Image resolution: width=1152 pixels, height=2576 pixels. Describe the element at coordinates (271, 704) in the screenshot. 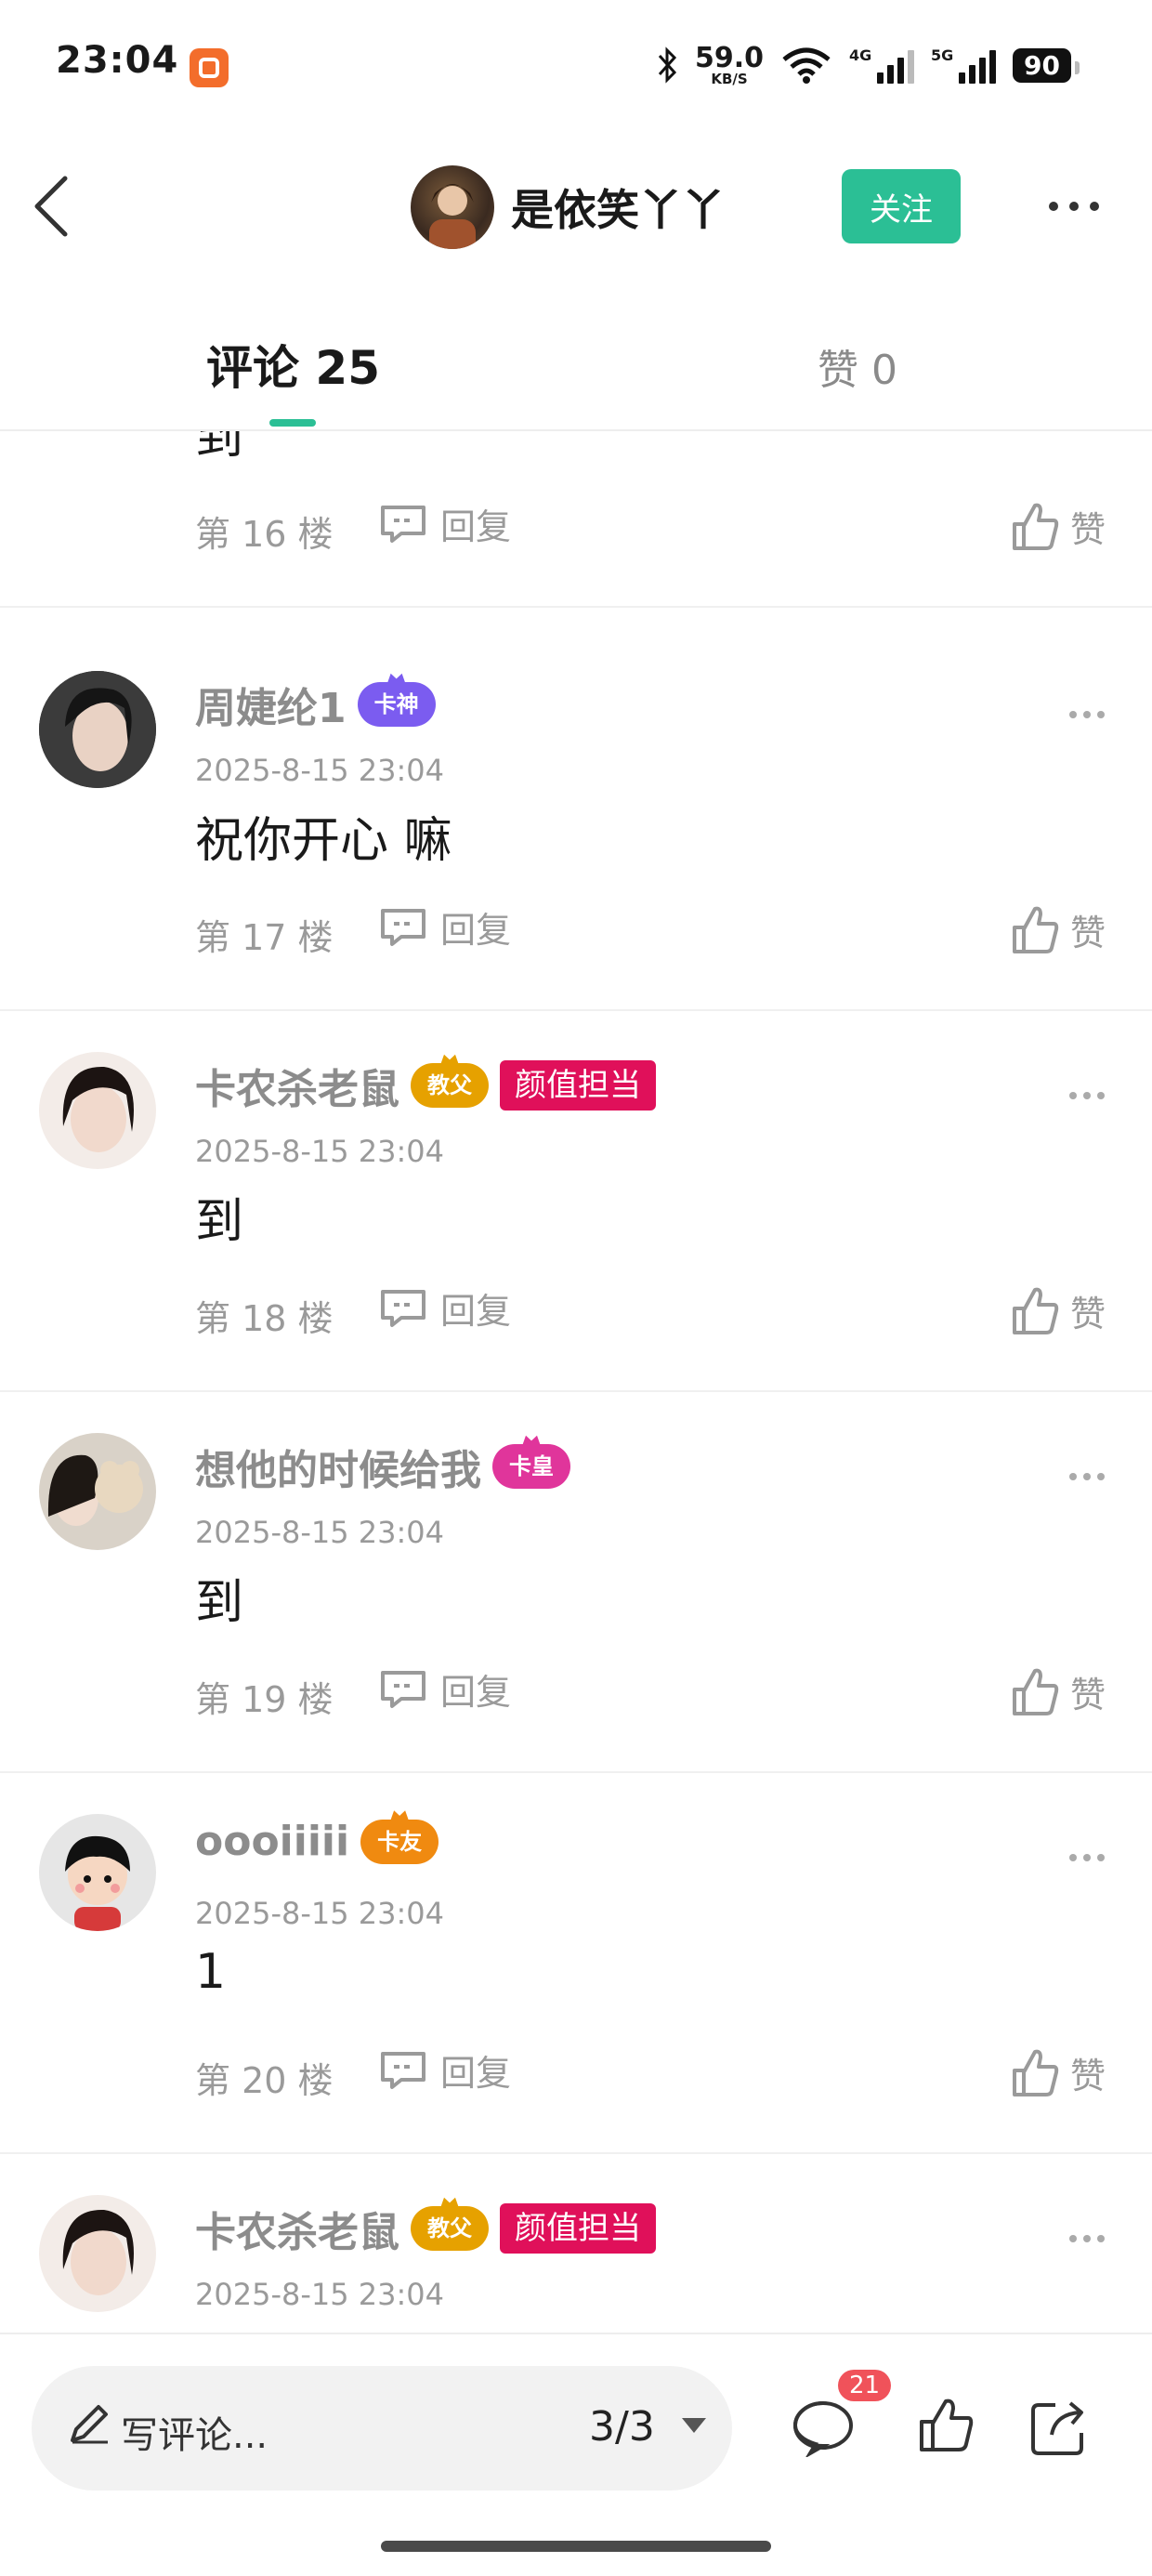

I see `username: 周婕纶1` at that location.